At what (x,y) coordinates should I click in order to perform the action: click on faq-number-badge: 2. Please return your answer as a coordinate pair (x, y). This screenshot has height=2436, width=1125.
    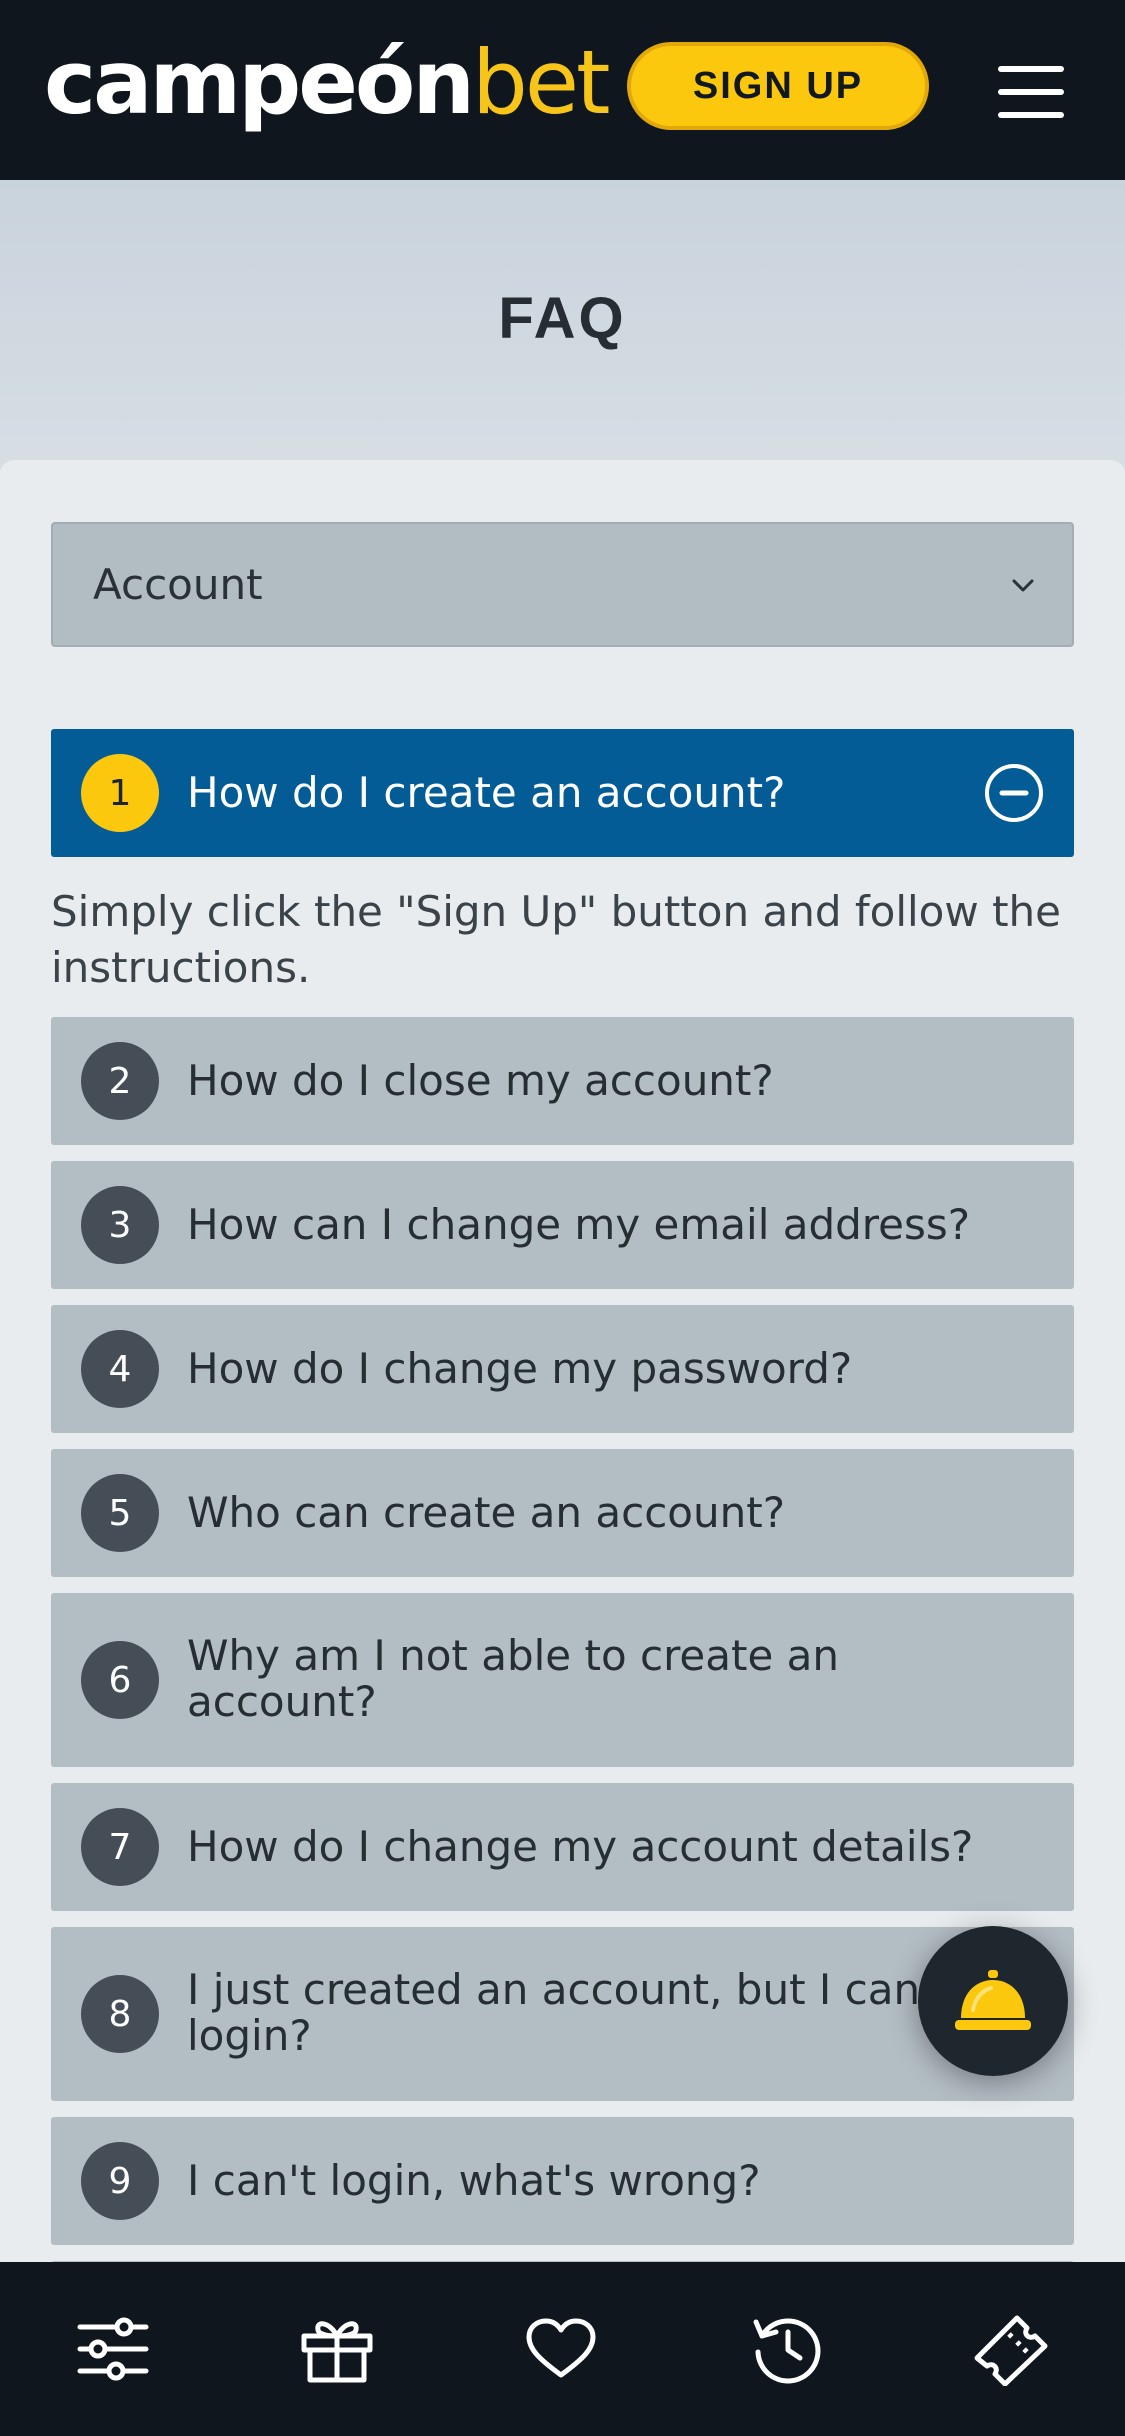
    Looking at the image, I should click on (120, 1081).